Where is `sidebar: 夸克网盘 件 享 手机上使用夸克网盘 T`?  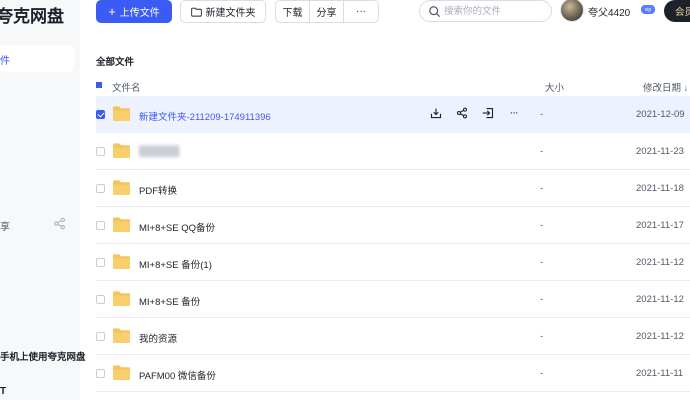
sidebar: 夸克网盘 件 享 手机上使用夸克网盘 T is located at coordinates (43, 200).